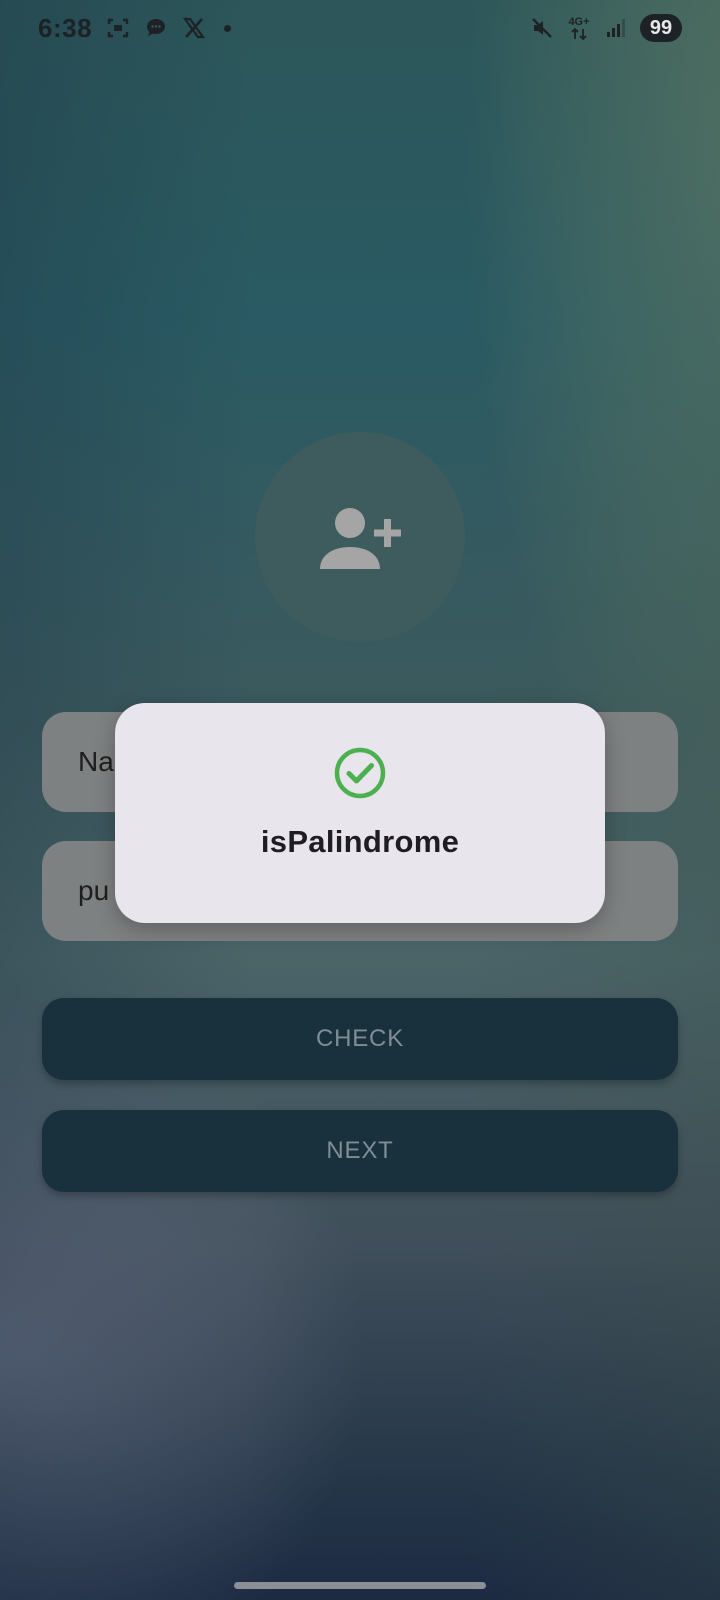  I want to click on mute-icon, so click(542, 28).